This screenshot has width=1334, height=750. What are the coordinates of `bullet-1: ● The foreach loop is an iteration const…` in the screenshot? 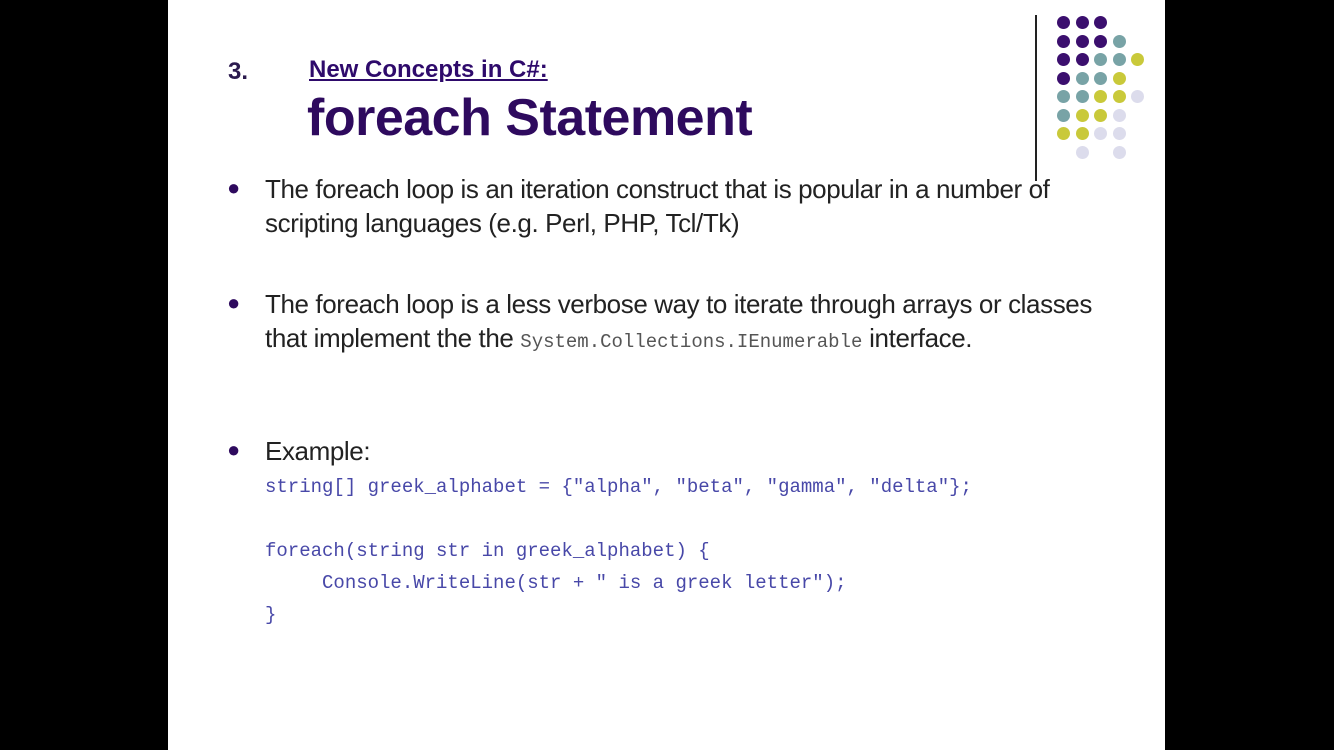 It's located at (676, 206).